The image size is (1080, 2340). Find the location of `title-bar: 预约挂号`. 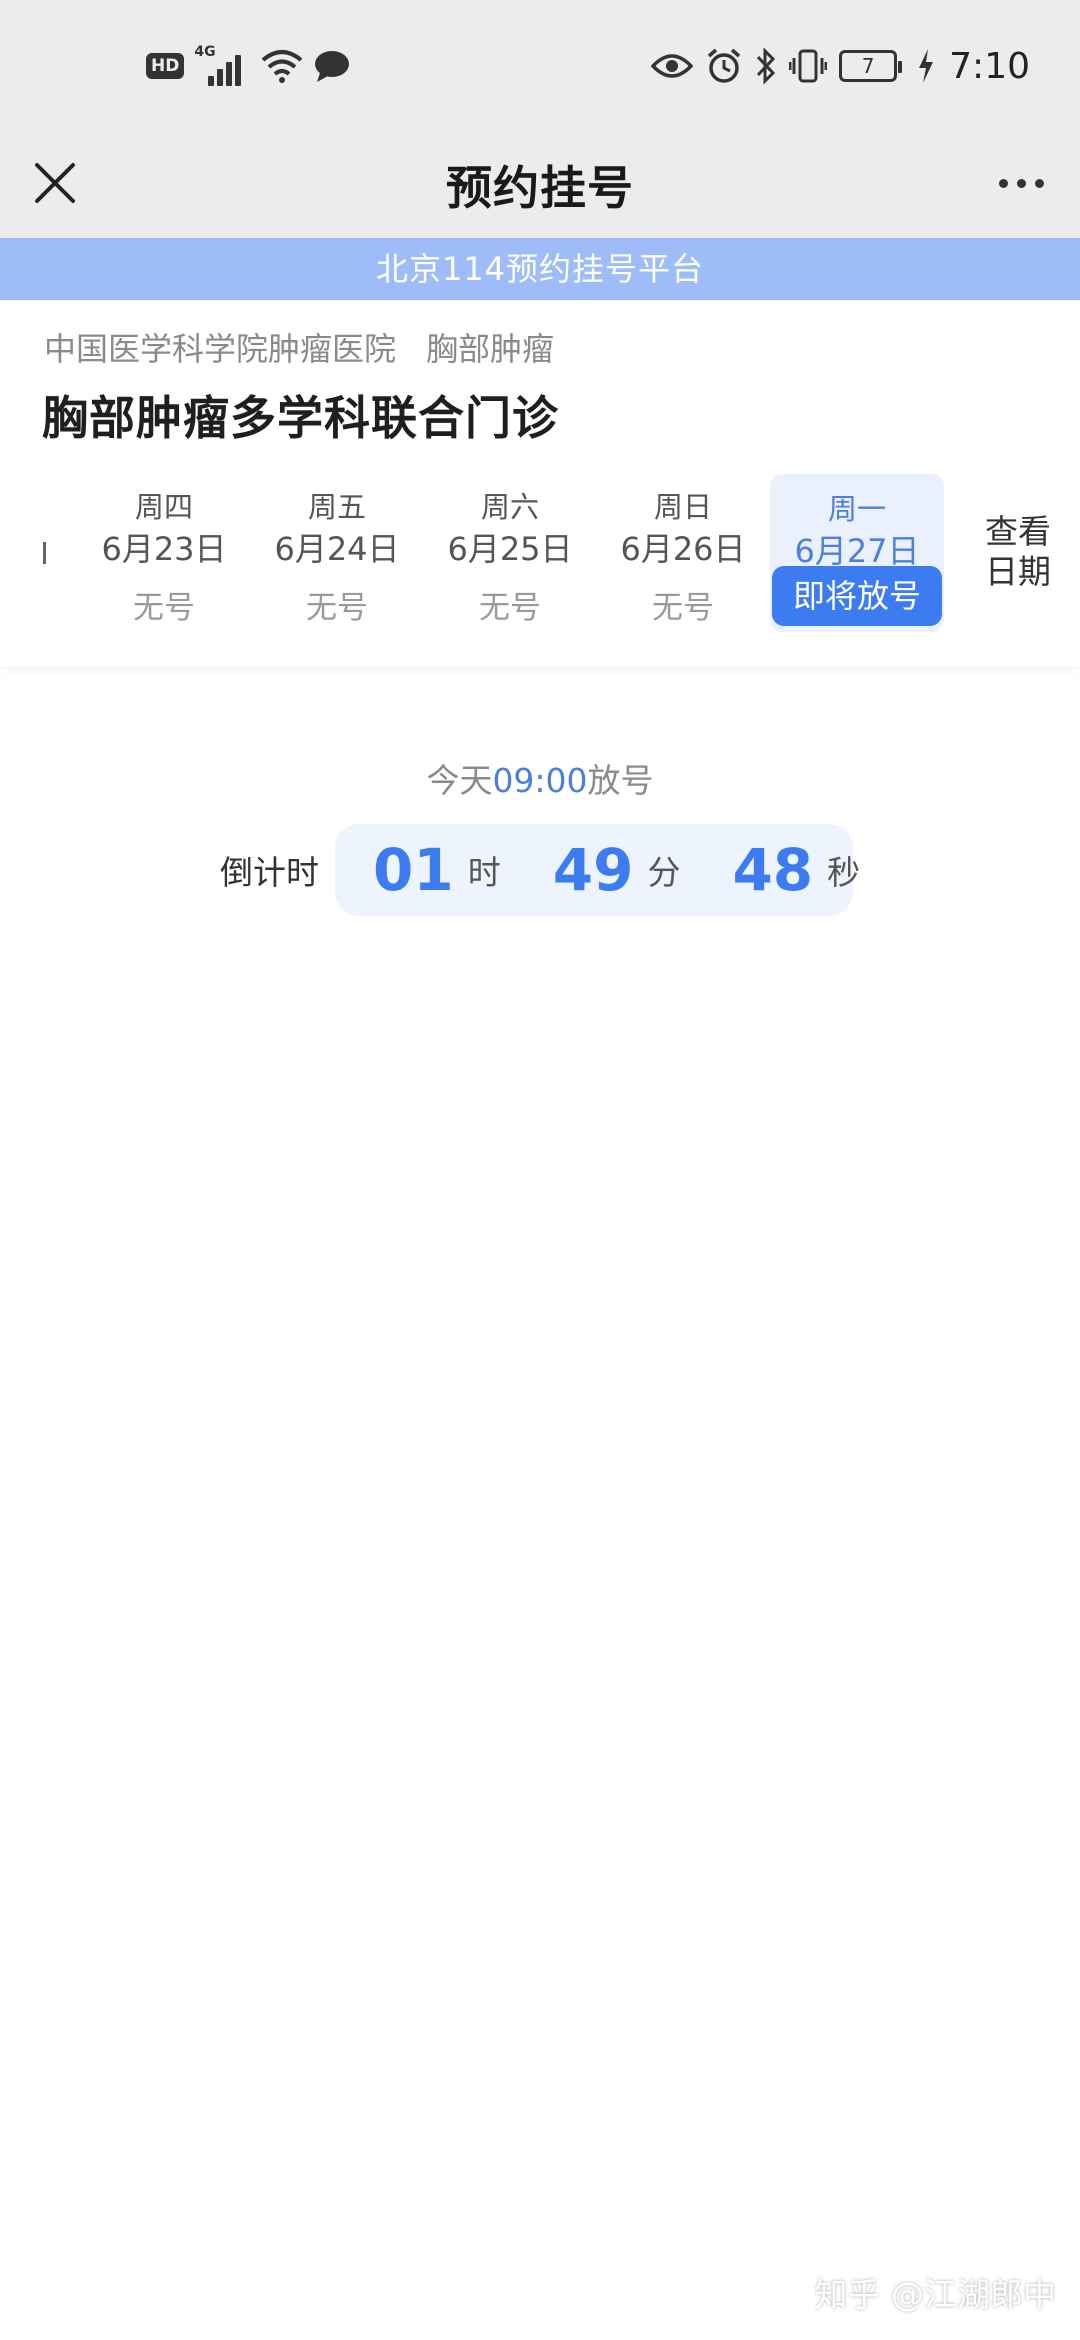

title-bar: 预约挂号 is located at coordinates (540, 185).